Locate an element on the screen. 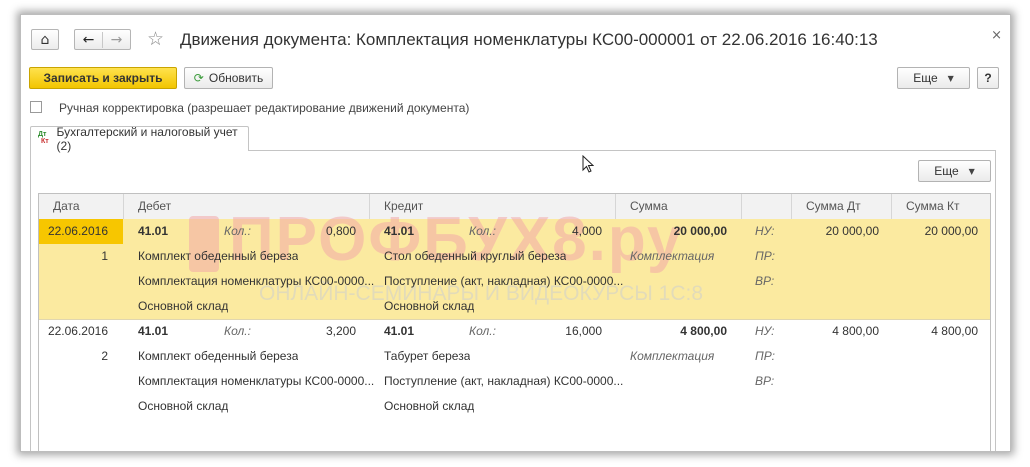 This screenshot has height=467, width=1030. refresh-button: ⟳ Обновить is located at coordinates (228, 78).